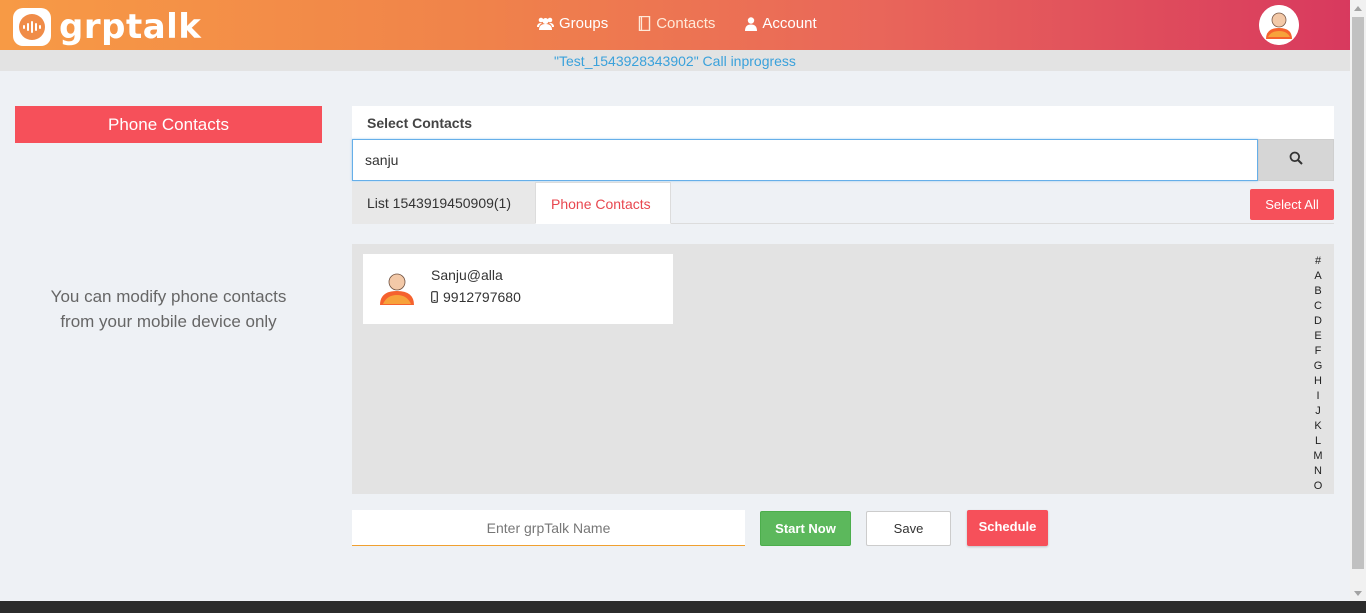  I want to click on alpha-index-item: L, so click(1318, 441).